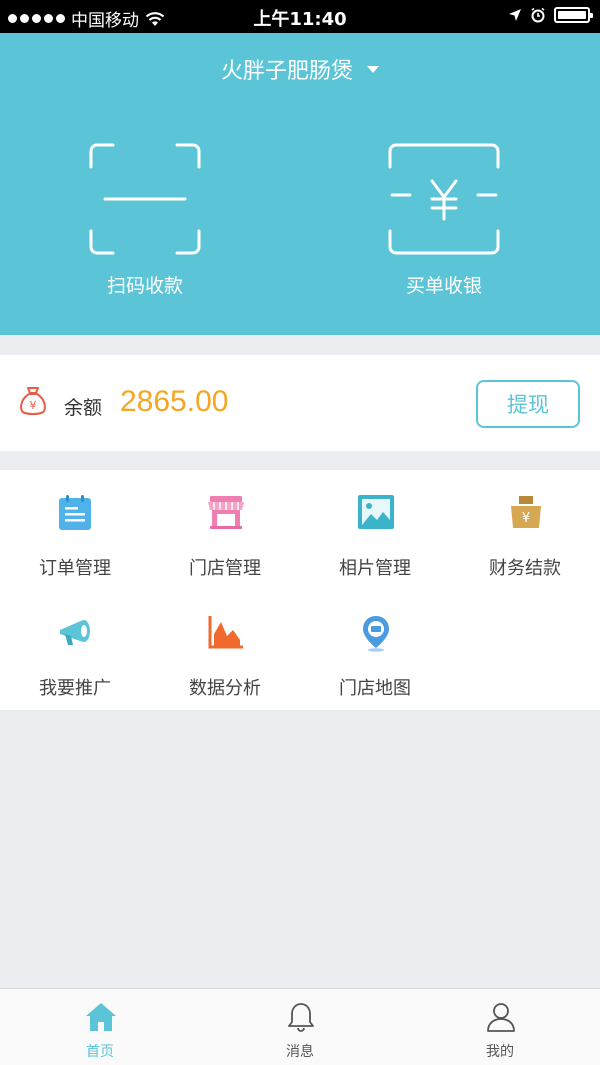 The width and height of the screenshot is (600, 1065). I want to click on cashier-label: 买单收银, so click(443, 286).